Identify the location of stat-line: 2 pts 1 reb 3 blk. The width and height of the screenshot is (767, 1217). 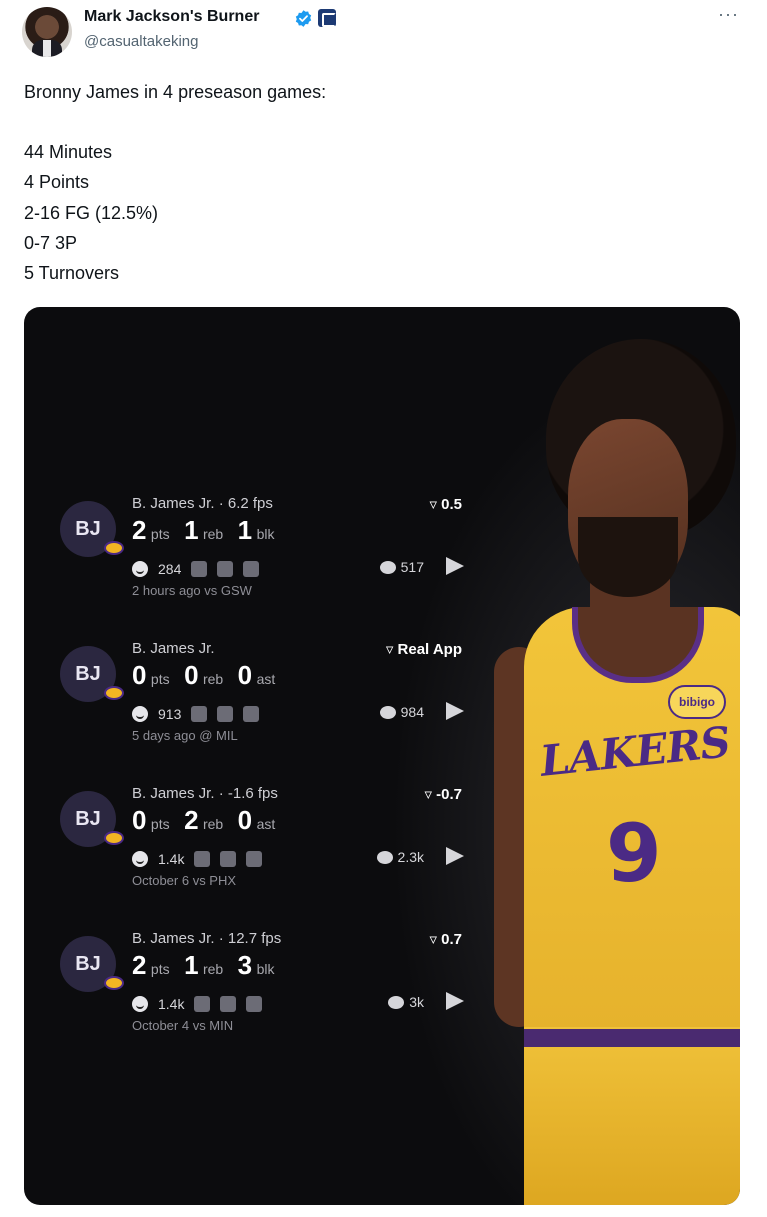
(208, 965).